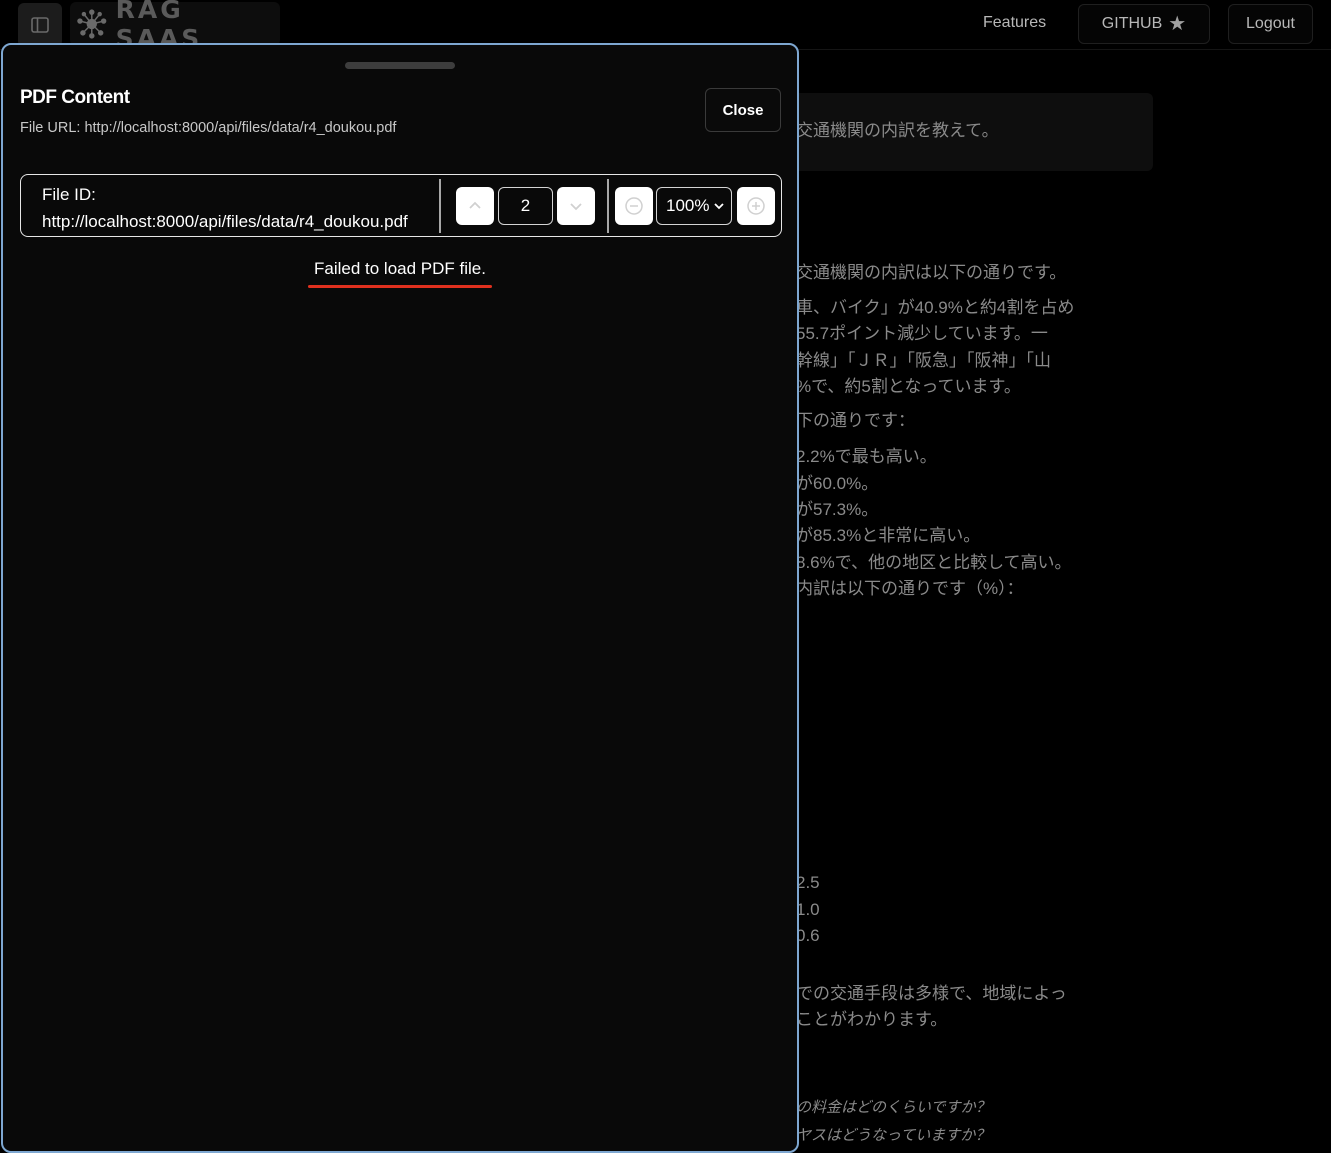 This screenshot has width=1331, height=1153. What do you see at coordinates (934, 562) in the screenshot?
I see `answer-line: 8.6%で、他の地区と比較して高い。` at bounding box center [934, 562].